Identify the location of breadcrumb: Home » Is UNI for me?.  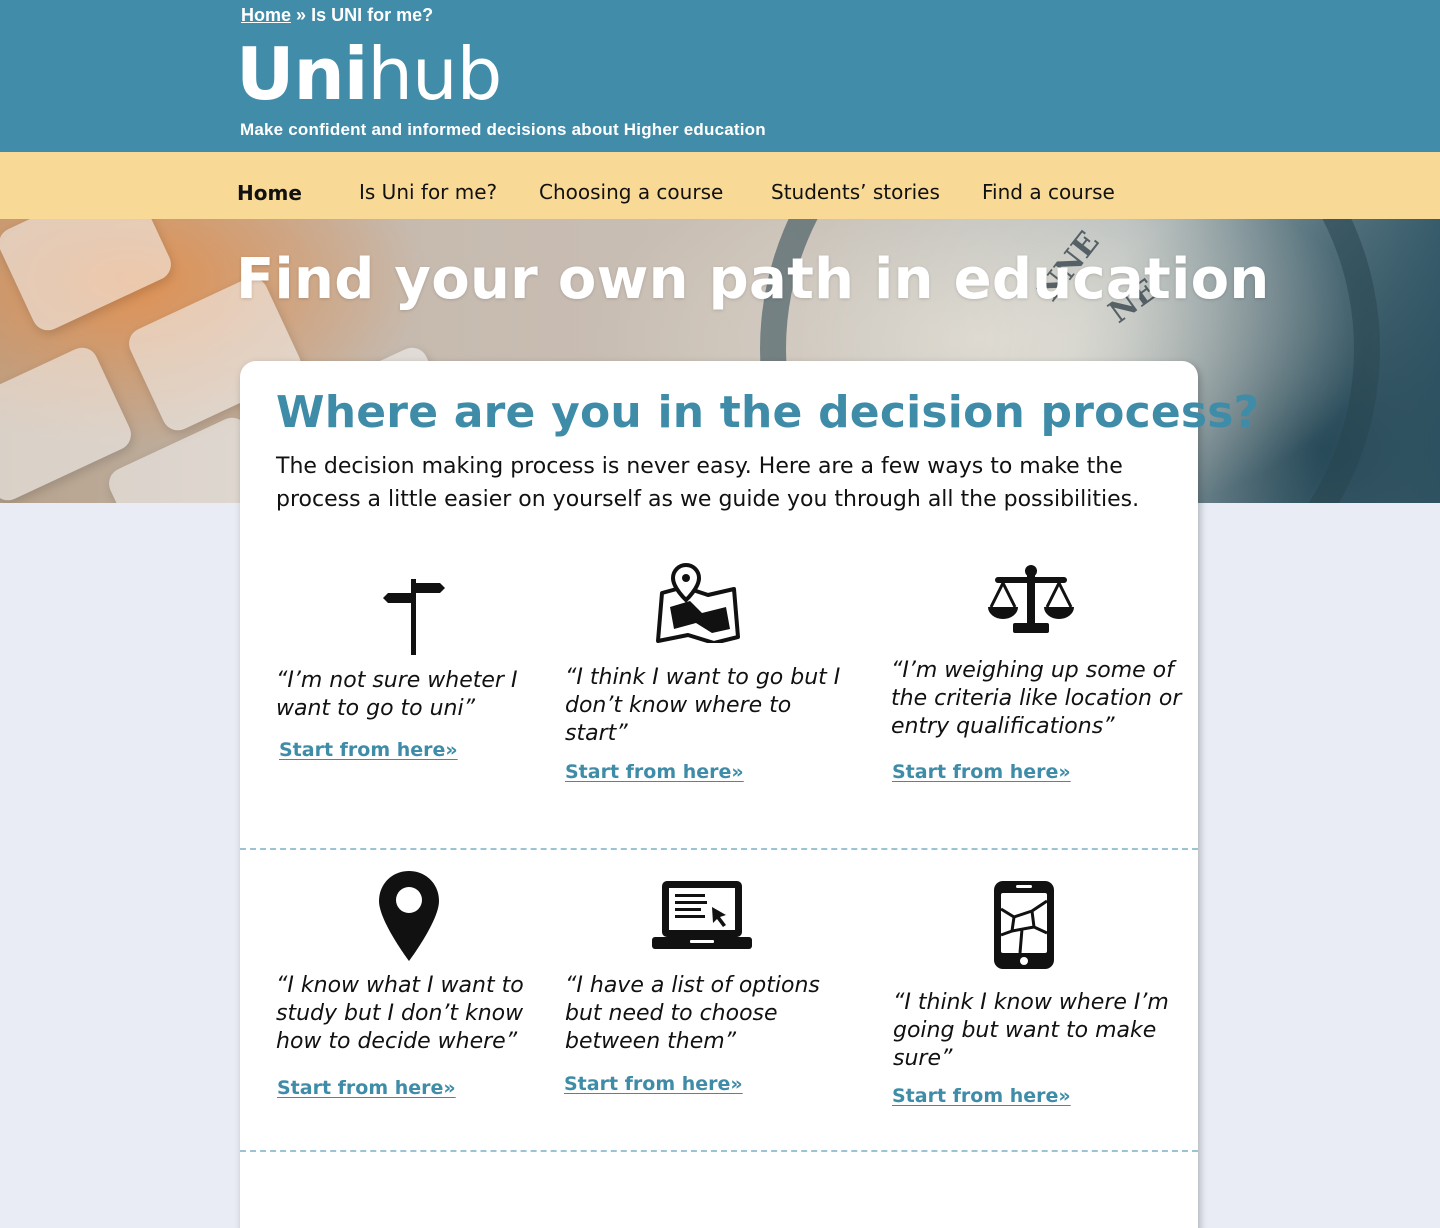
(337, 15).